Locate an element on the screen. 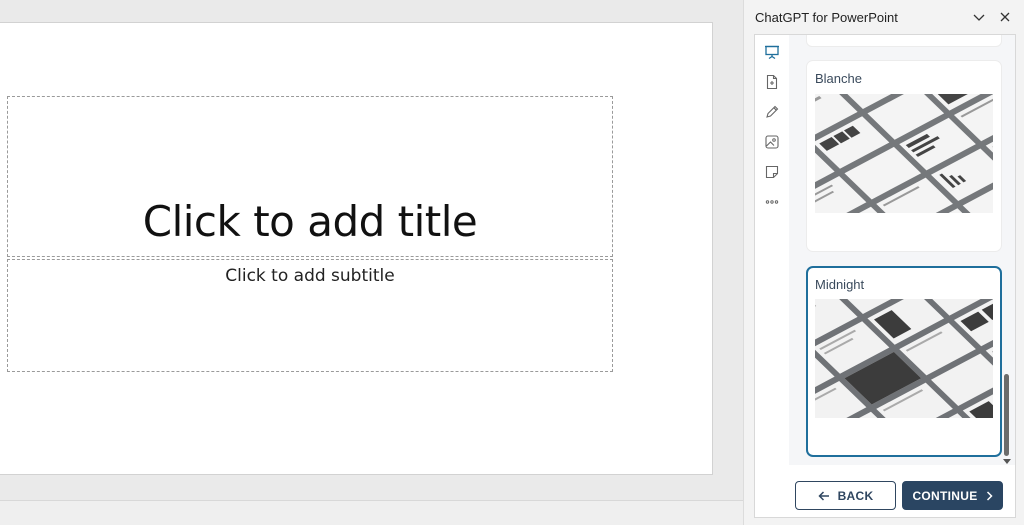 The image size is (1024, 525). continue-button: CONTINUE is located at coordinates (952, 495).